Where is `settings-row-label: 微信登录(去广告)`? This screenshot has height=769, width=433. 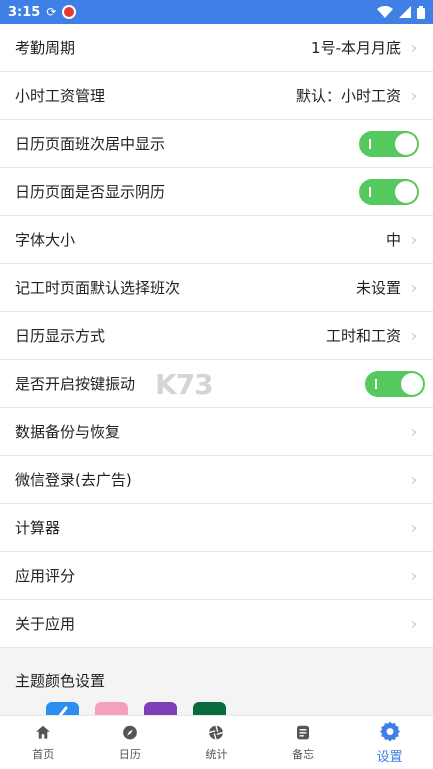 settings-row-label: 微信登录(去广告) is located at coordinates (73, 480).